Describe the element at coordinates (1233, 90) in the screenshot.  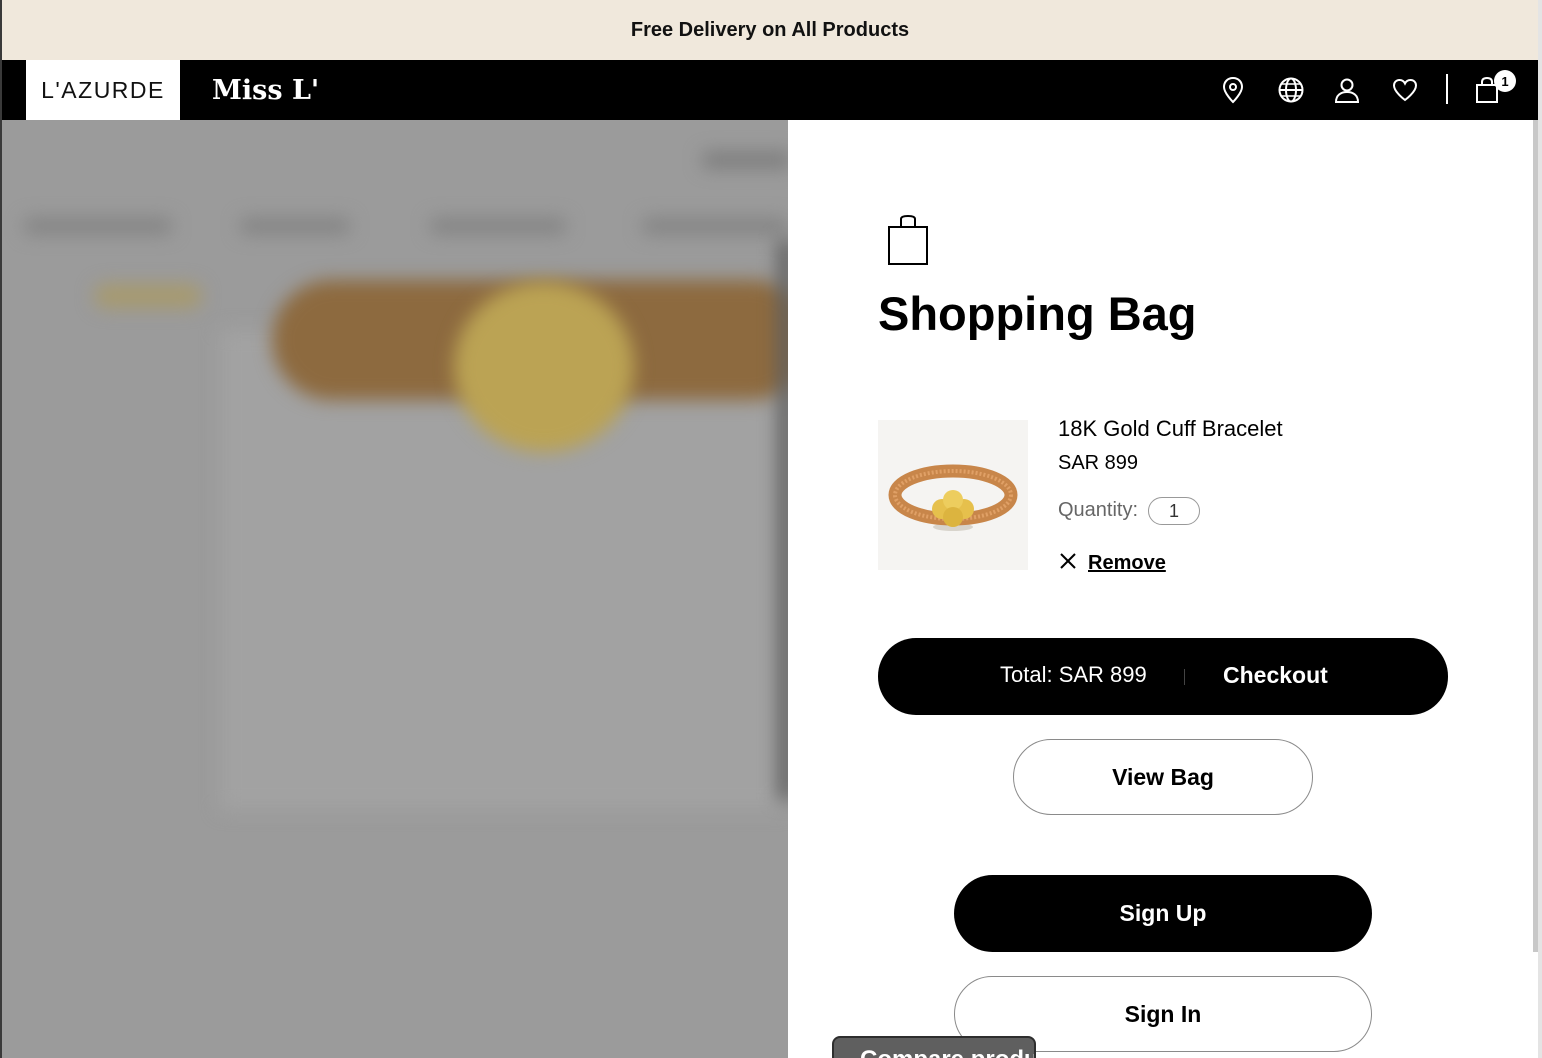
I see `location-icon` at that location.